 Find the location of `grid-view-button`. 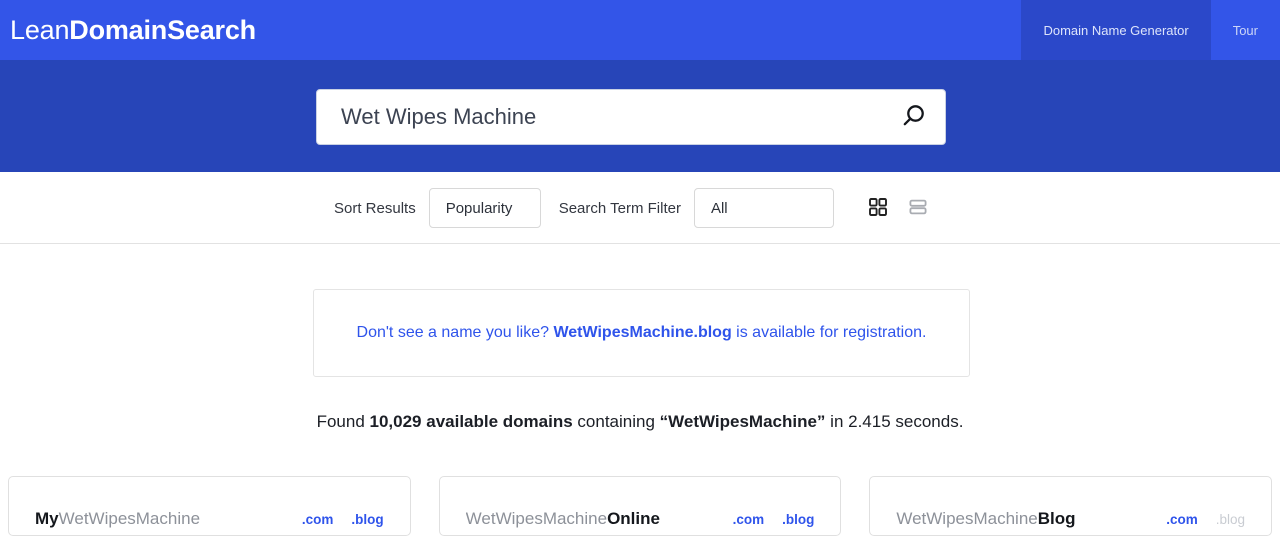

grid-view-button is located at coordinates (878, 208).